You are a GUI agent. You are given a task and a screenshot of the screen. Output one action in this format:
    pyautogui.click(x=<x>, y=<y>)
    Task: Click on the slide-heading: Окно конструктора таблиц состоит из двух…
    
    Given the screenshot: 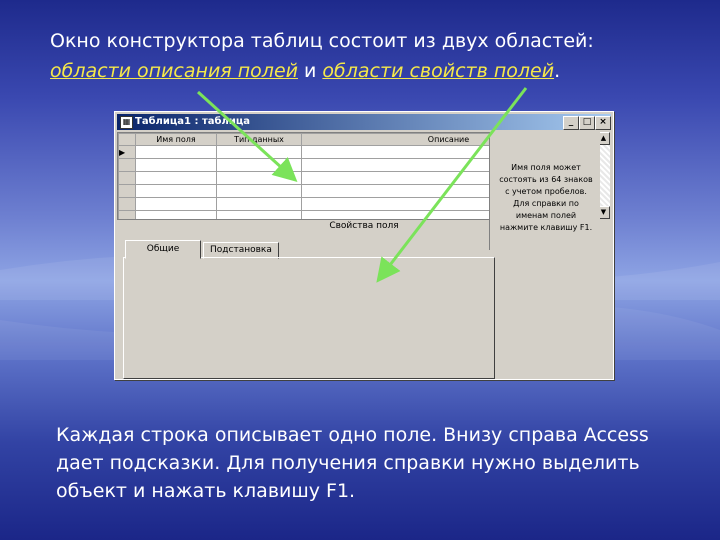 What is the action you would take?
    pyautogui.click(x=375, y=56)
    